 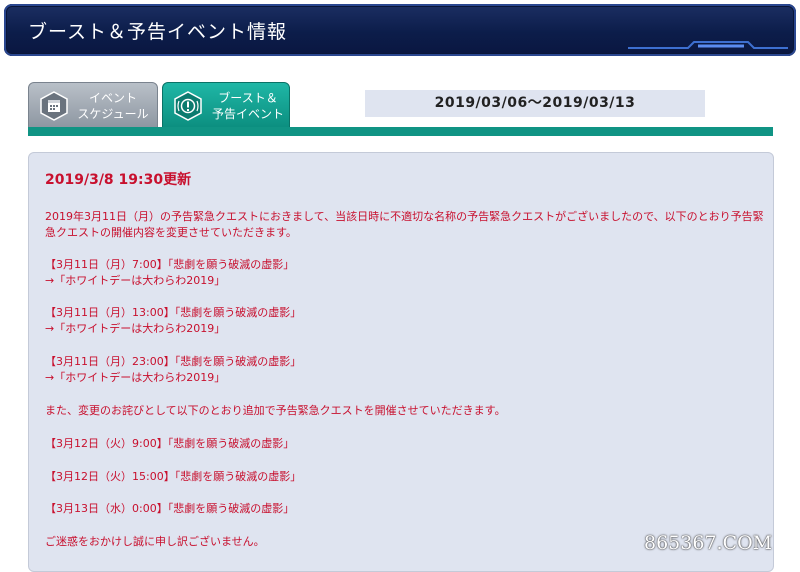 What do you see at coordinates (54, 106) in the screenshot?
I see `calendar-icon` at bounding box center [54, 106].